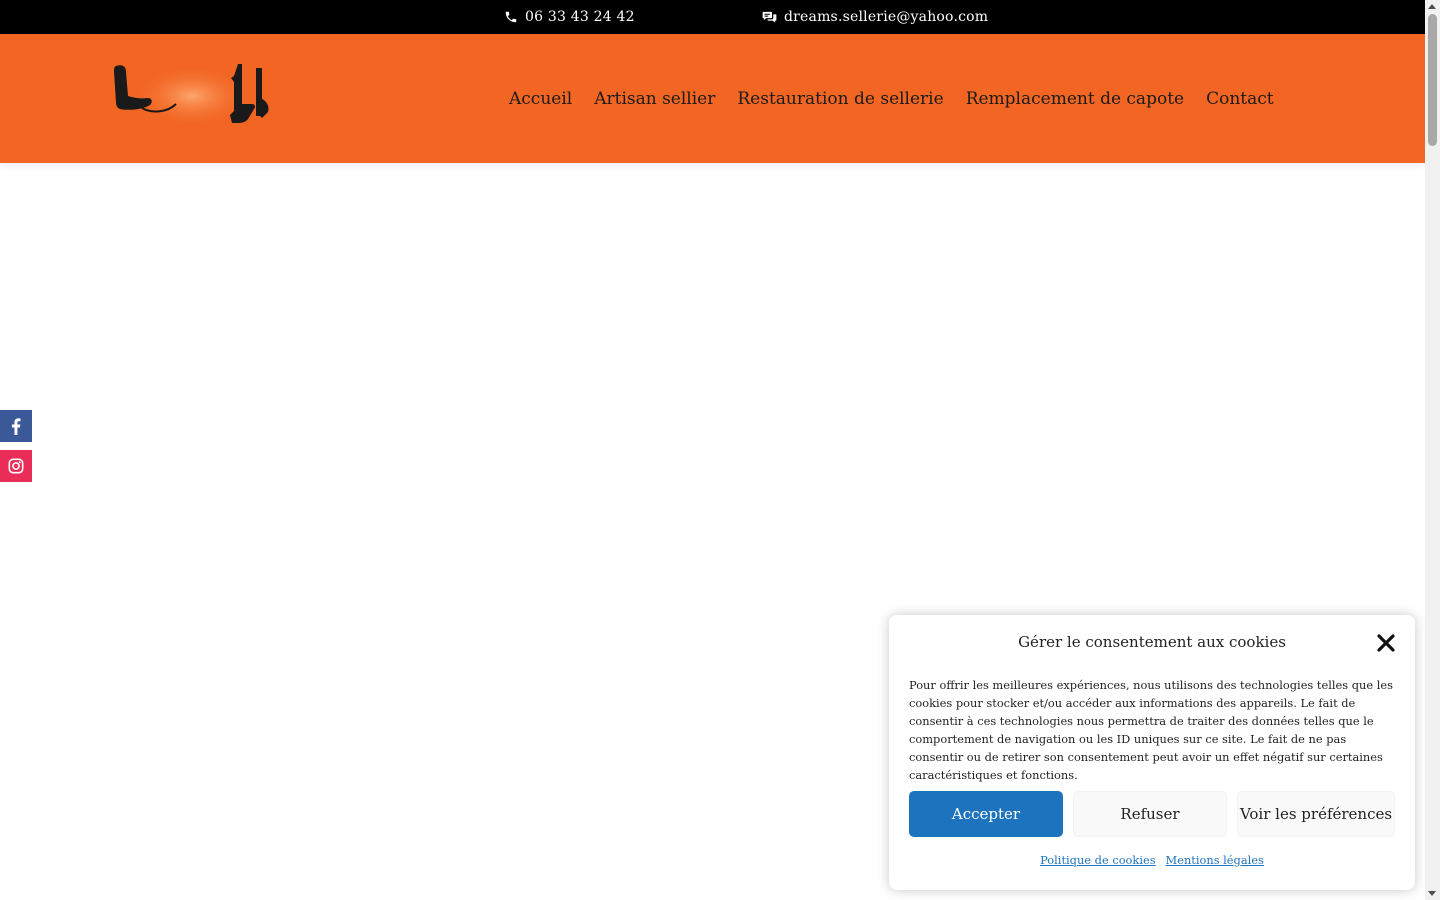 The height and width of the screenshot is (900, 1440). I want to click on cookie-links: Politique de cookies Mentions légales, so click(1152, 860).